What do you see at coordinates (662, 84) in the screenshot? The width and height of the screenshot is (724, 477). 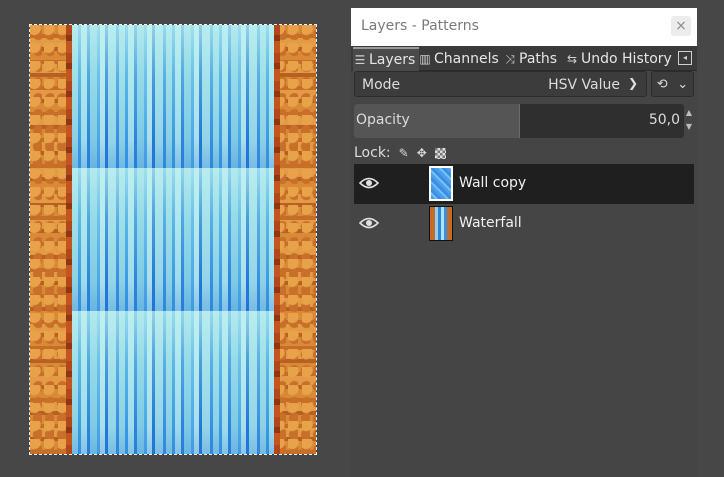 I see `composite-icon: ⟲` at bounding box center [662, 84].